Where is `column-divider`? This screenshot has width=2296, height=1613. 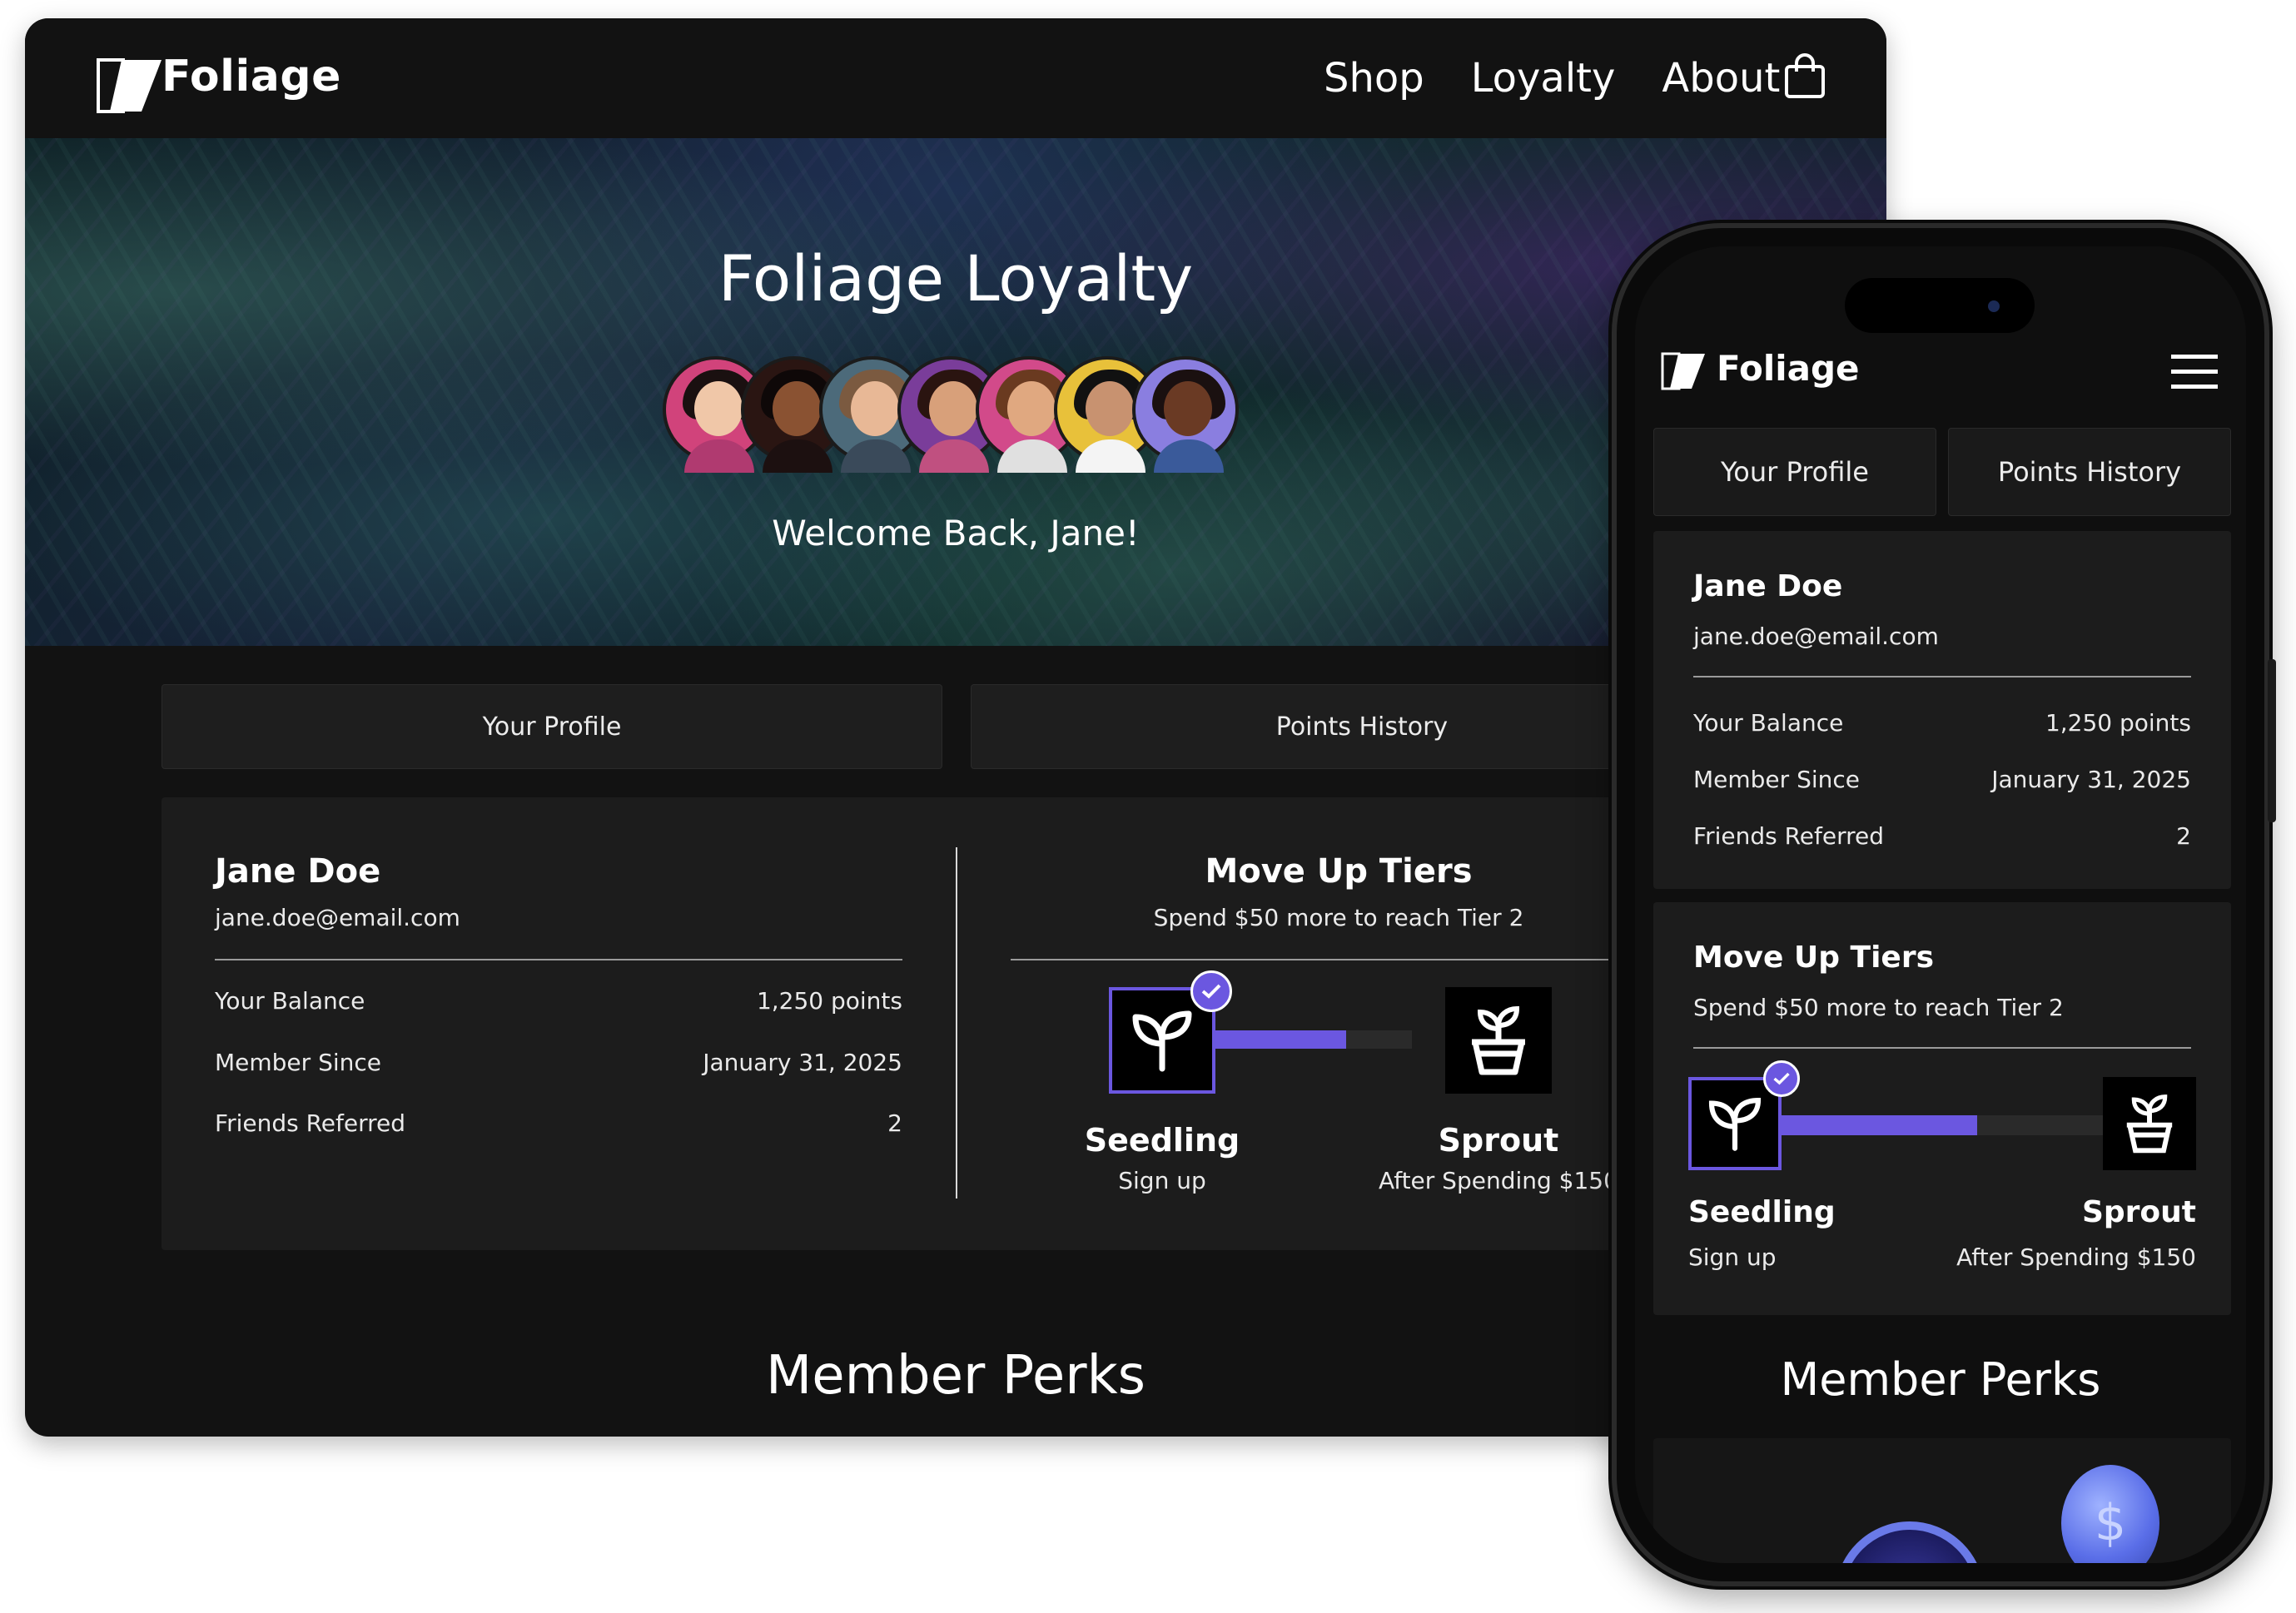 column-divider is located at coordinates (956, 1023).